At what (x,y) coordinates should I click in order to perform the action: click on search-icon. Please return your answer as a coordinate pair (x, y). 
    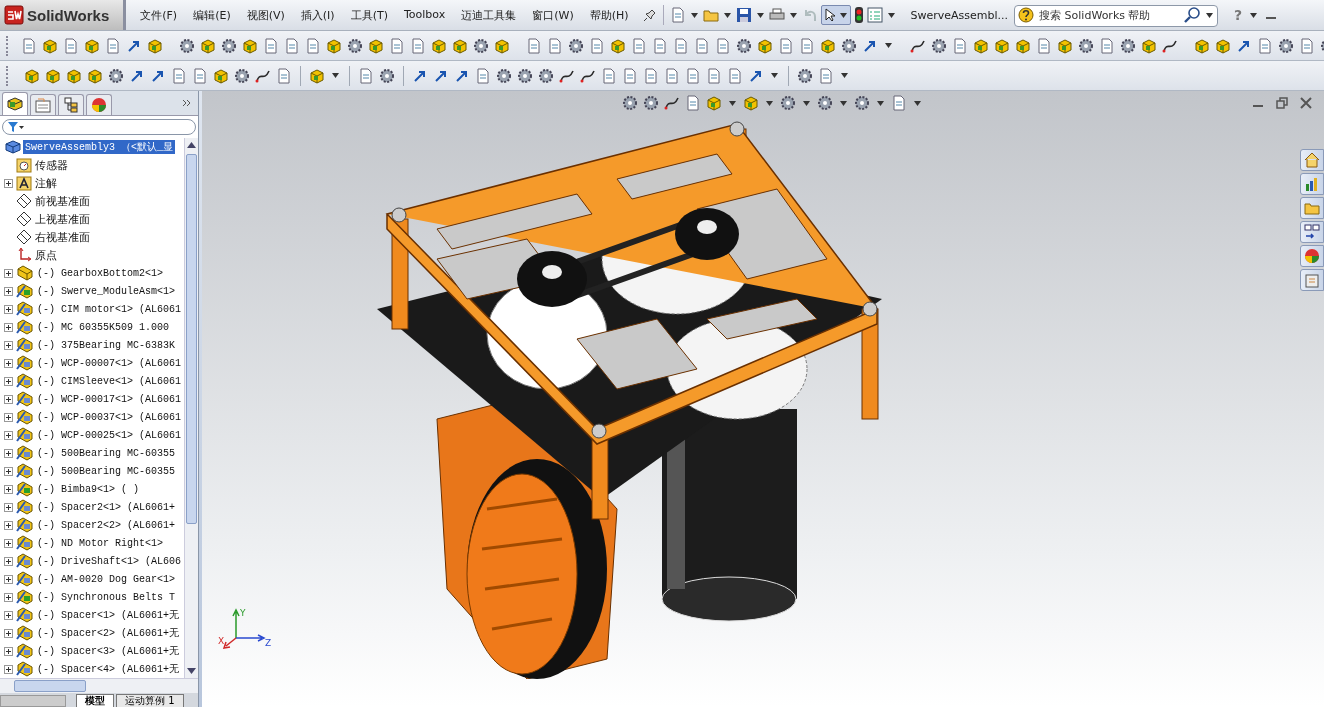
    Looking at the image, I should click on (1193, 15).